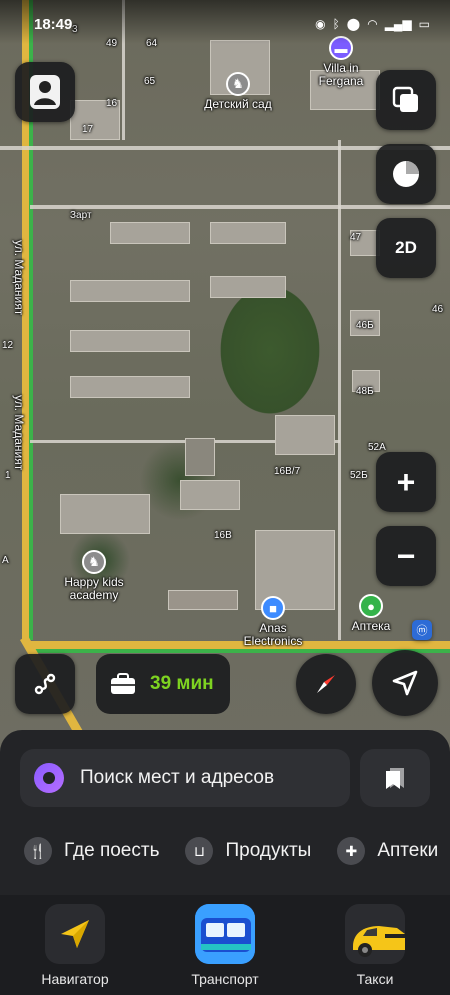 The image size is (450, 995). I want to click on house-number: 16, so click(112, 103).